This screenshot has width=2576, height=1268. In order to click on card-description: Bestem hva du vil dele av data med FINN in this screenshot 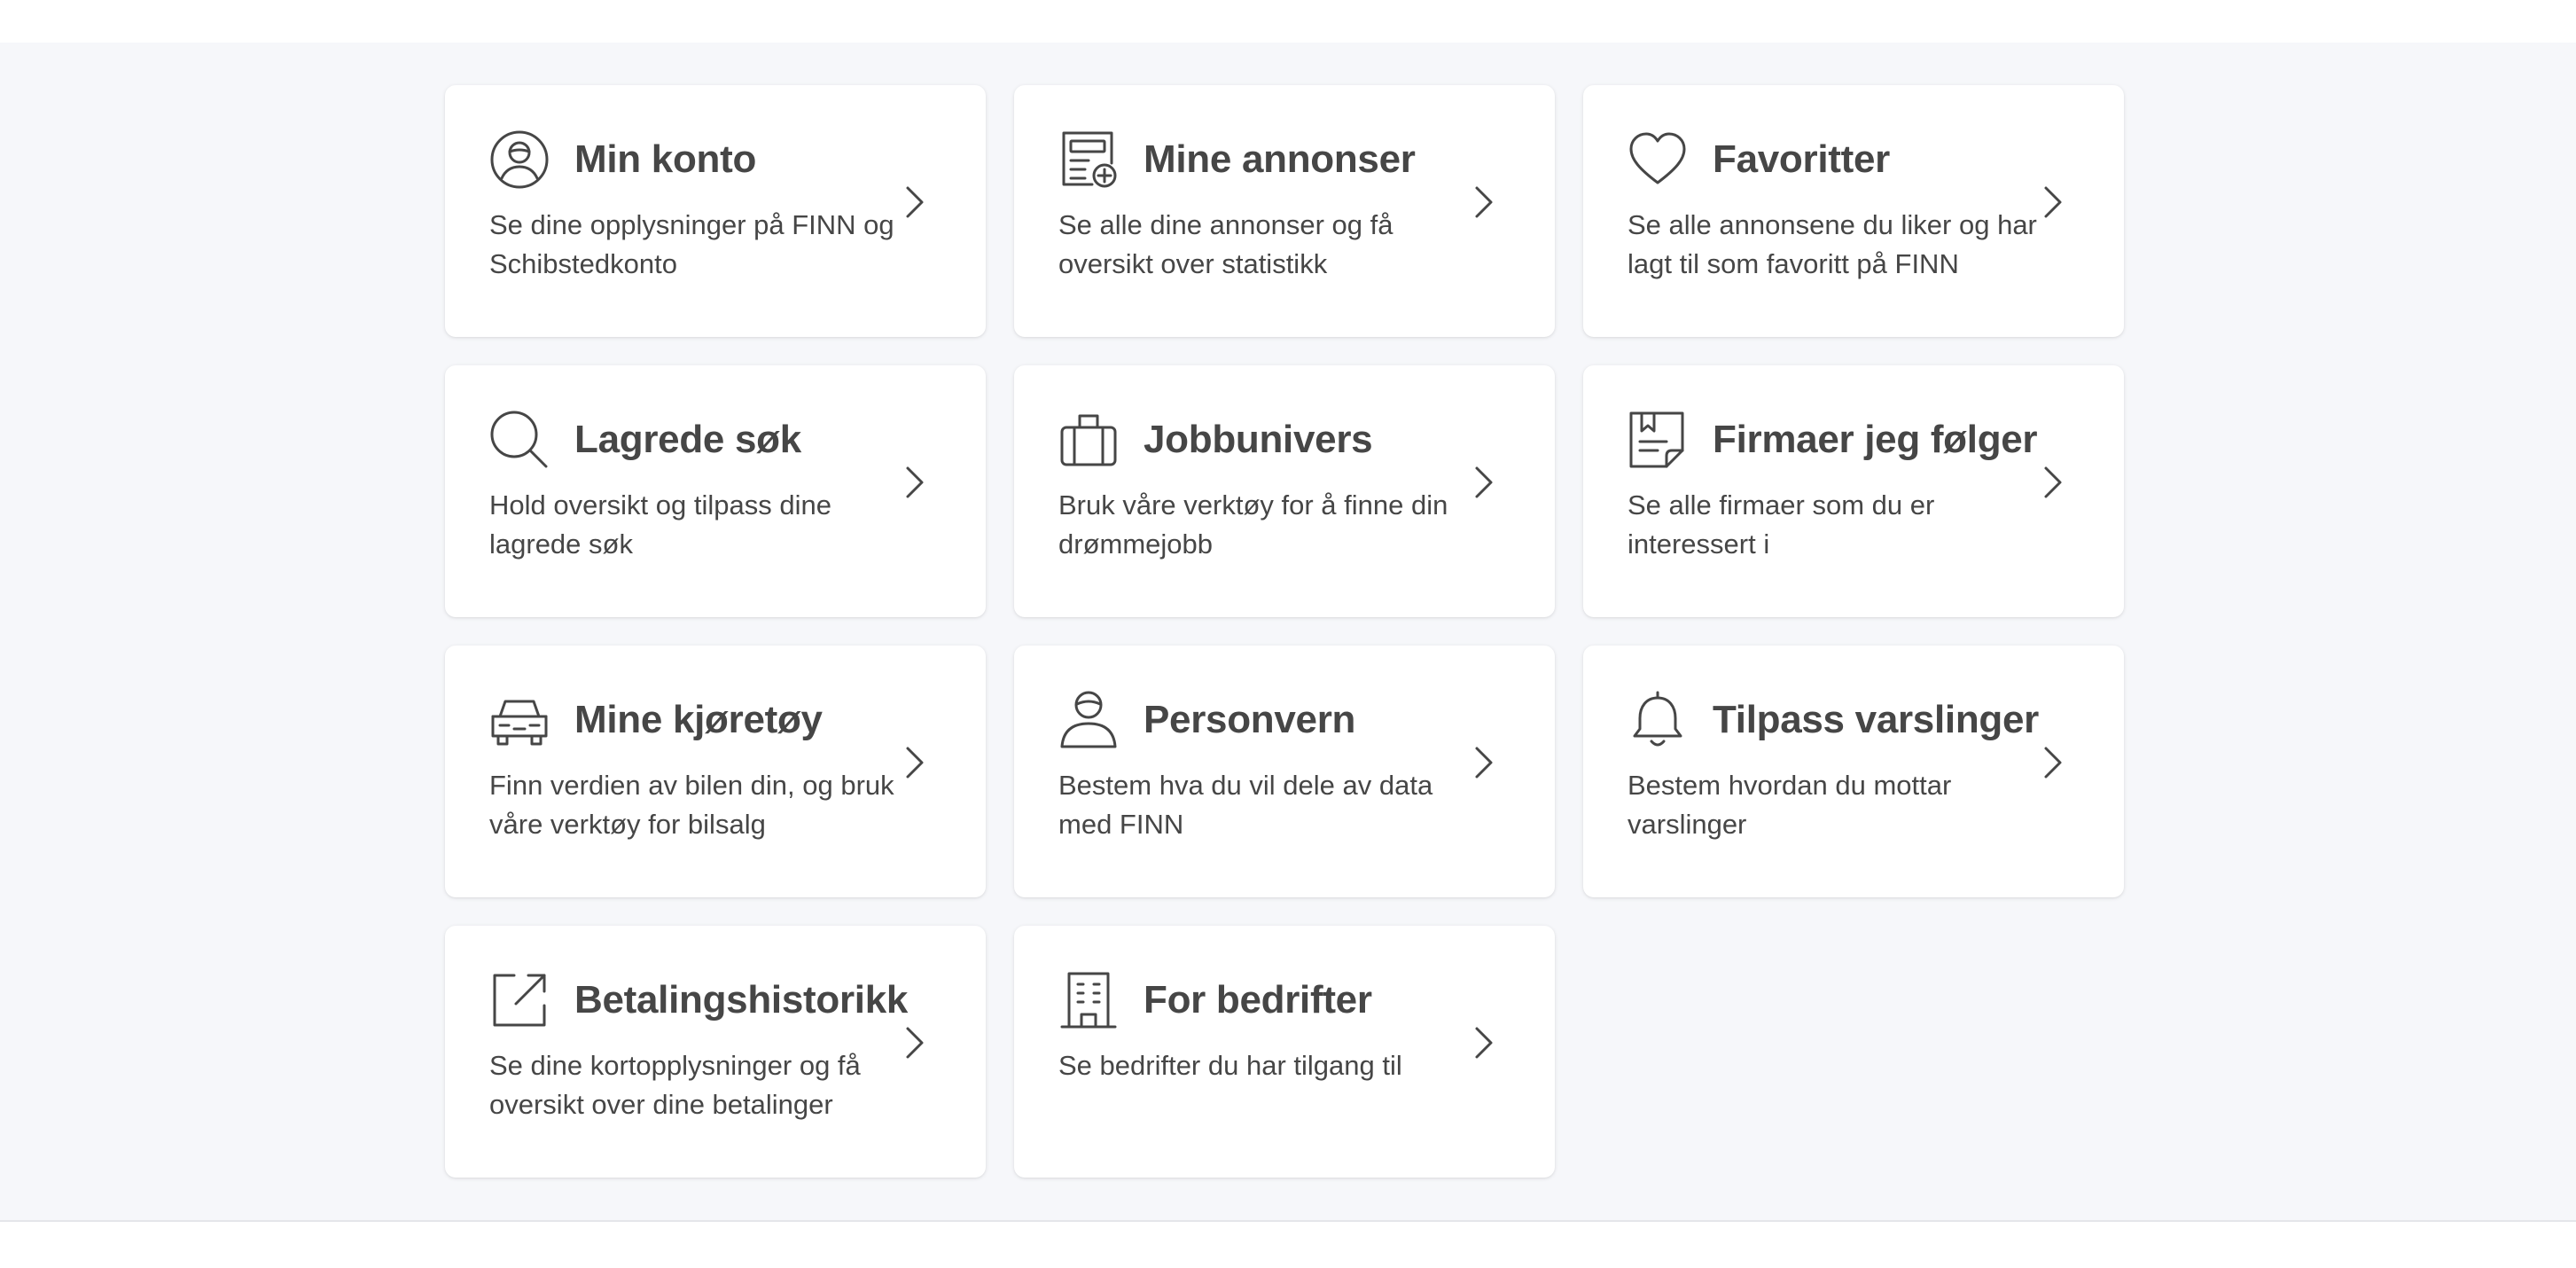, I will do `click(1245, 805)`.